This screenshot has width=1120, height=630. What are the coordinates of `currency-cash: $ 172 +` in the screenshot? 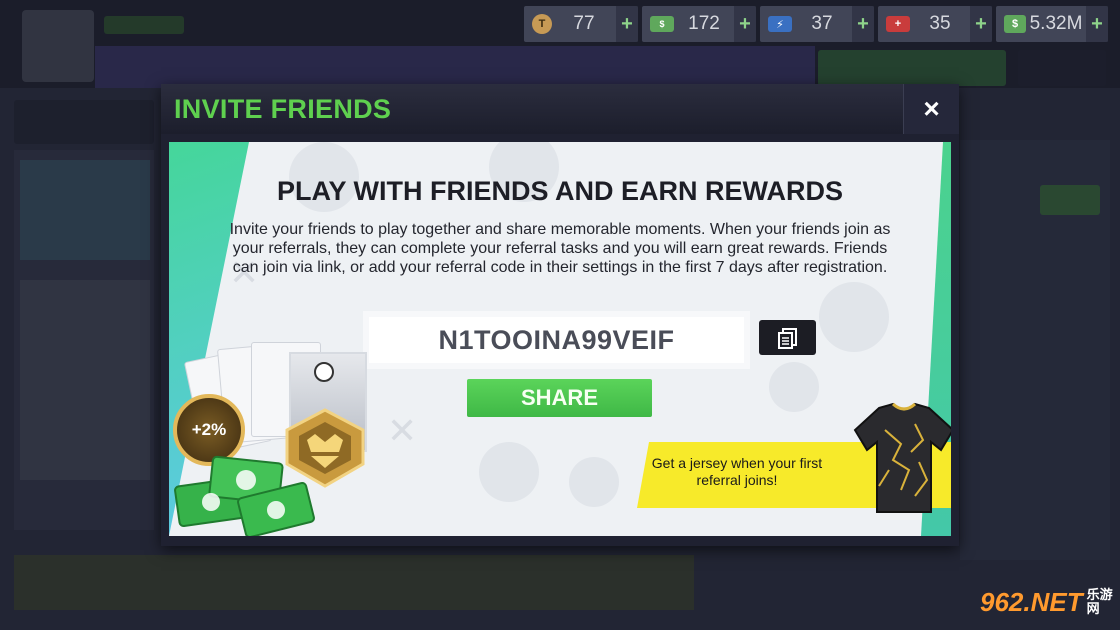 It's located at (699, 24).